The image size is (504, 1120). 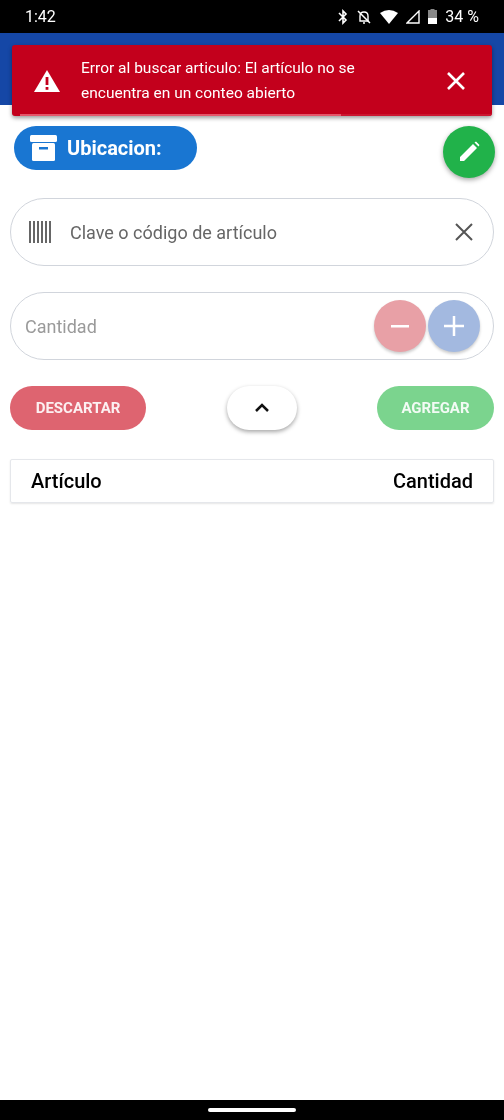 I want to click on collapse-button, so click(x=261, y=408).